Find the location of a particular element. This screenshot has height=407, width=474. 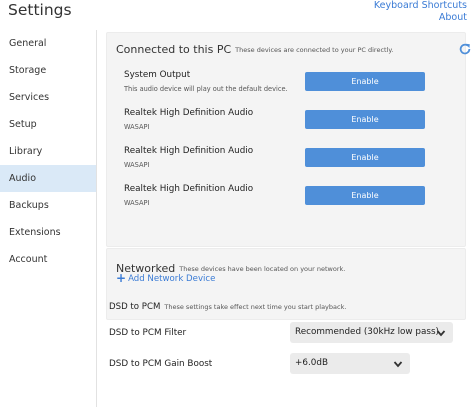

dsd-gain-label: DSD to PCM Gain Boost is located at coordinates (161, 364).